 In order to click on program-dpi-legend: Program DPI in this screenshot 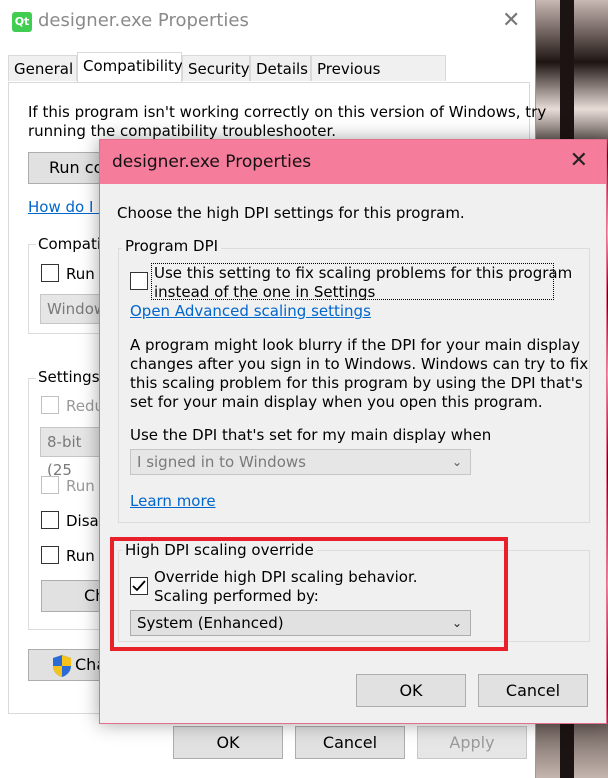, I will do `click(172, 246)`.